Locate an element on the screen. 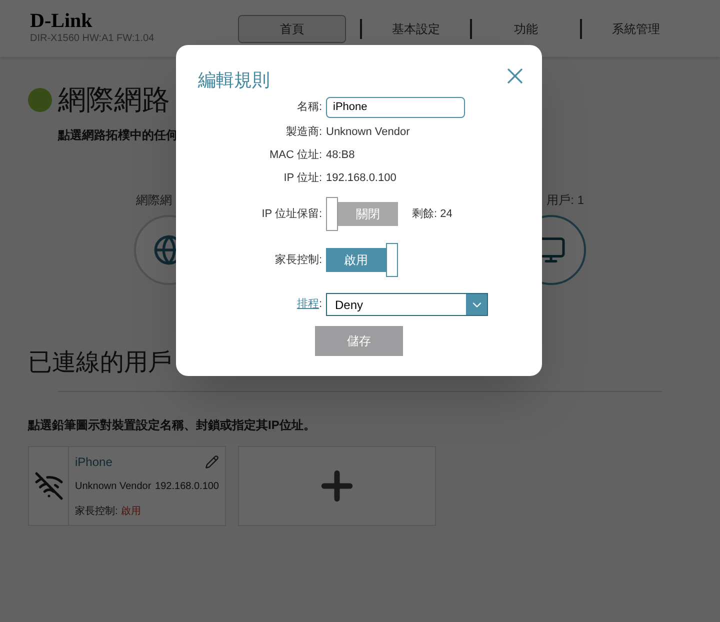  dialog-title: 編輯規則 is located at coordinates (234, 80).